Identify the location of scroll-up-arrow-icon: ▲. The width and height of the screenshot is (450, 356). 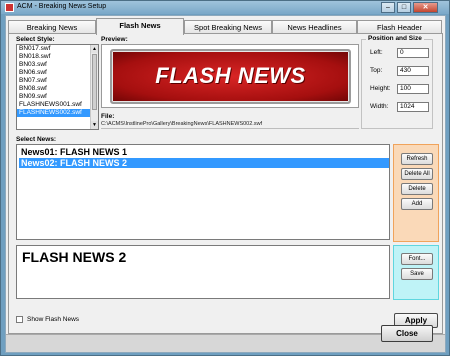
(94, 49).